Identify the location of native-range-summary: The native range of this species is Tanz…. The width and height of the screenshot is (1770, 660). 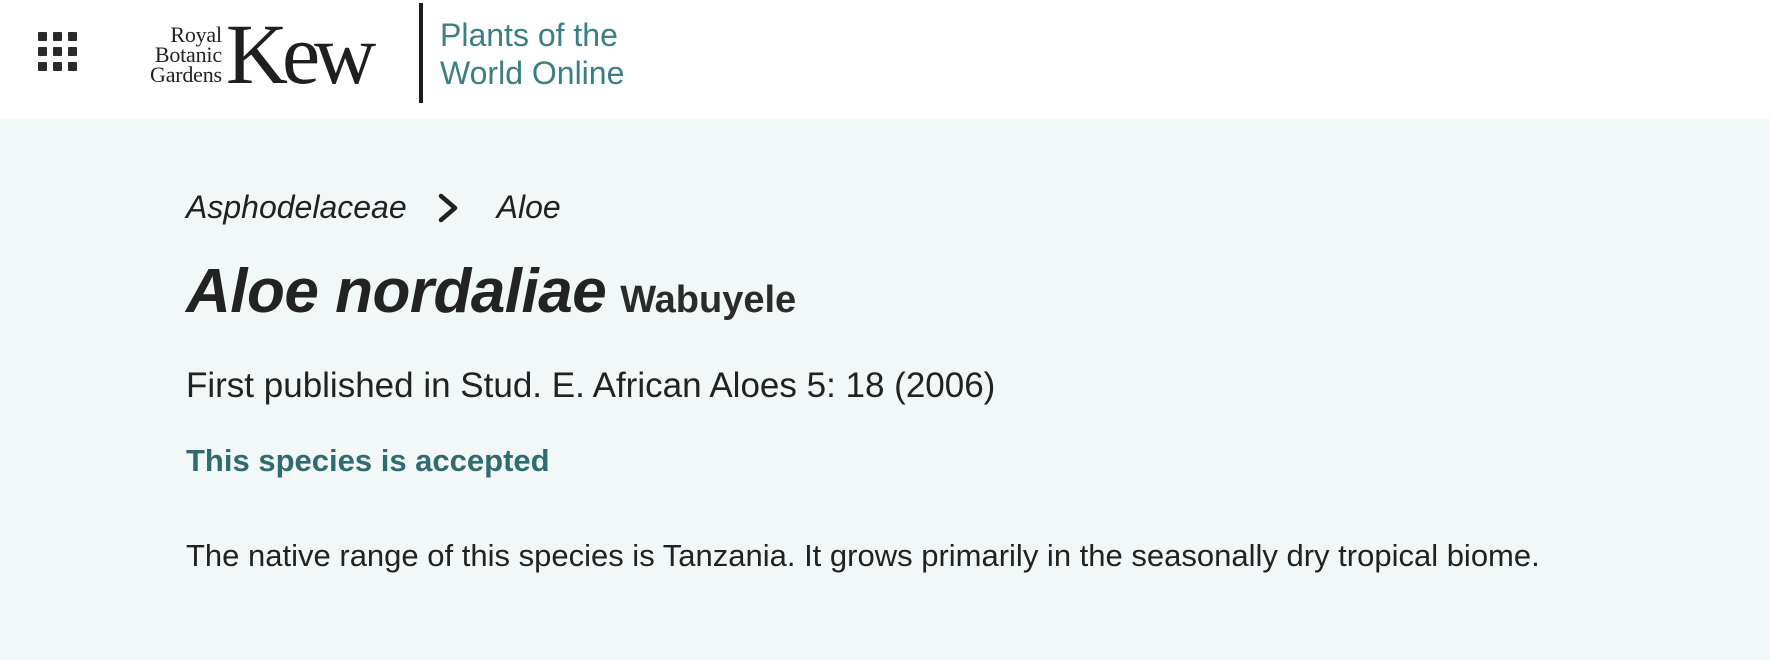
(863, 555).